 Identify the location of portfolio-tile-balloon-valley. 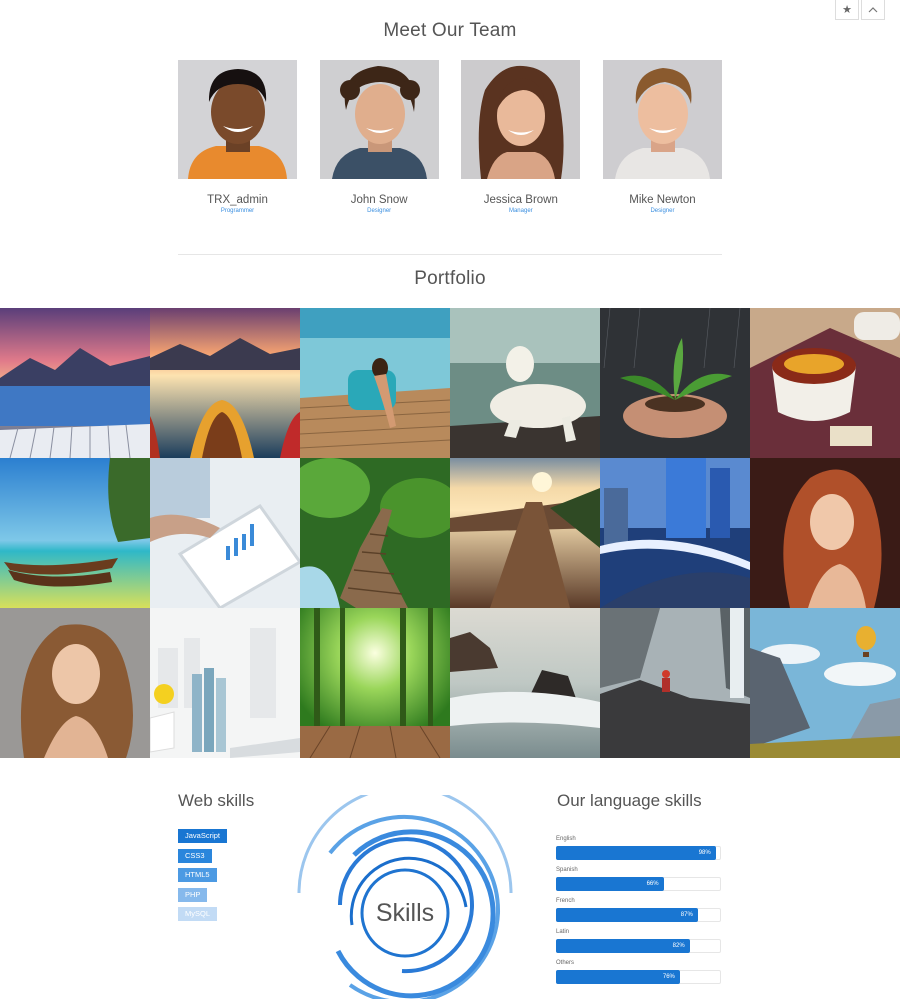
(825, 683).